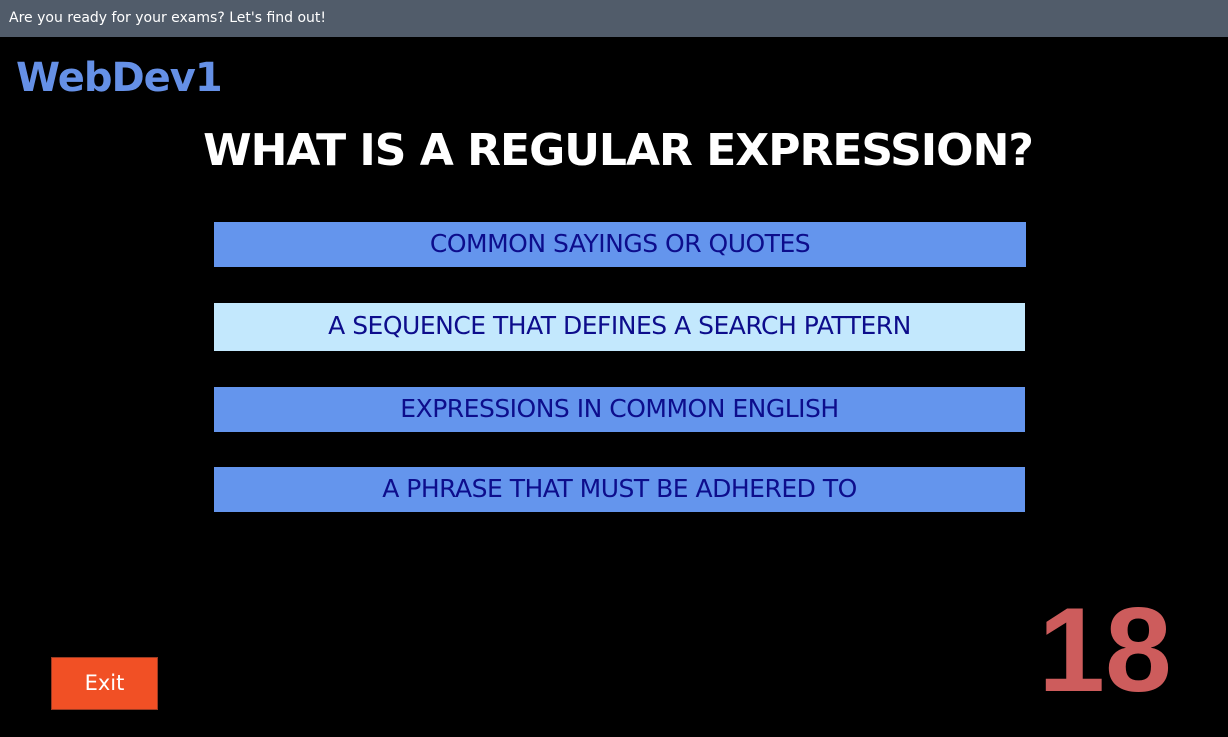 Image resolution: width=1228 pixels, height=737 pixels. Describe the element at coordinates (618, 150) in the screenshot. I see `question-text: WHAT IS A REGULAR EXPRESSION?` at that location.